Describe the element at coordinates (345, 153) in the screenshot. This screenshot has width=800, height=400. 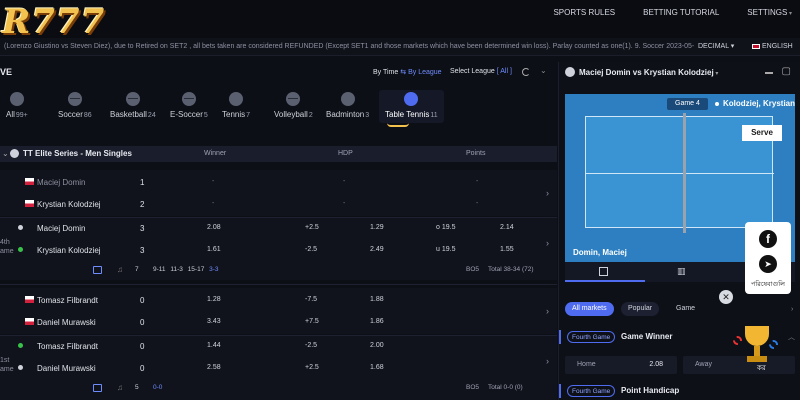
I see `column-hdp: HDP` at that location.